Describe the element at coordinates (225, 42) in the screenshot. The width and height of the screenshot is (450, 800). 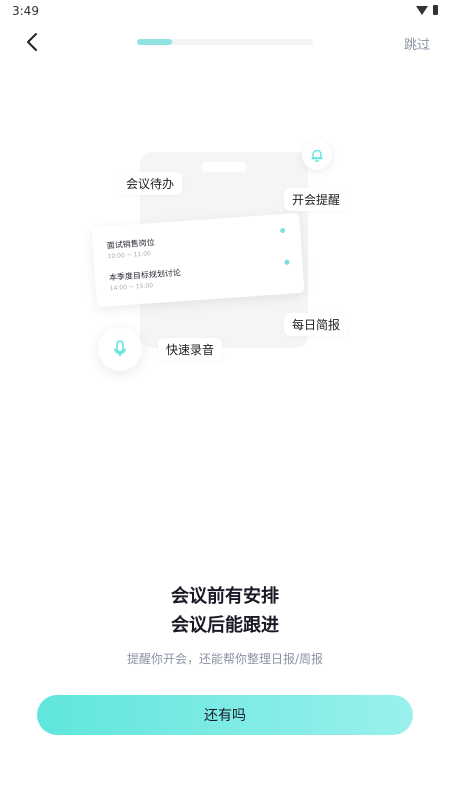
I see `onboarding-progress` at that location.